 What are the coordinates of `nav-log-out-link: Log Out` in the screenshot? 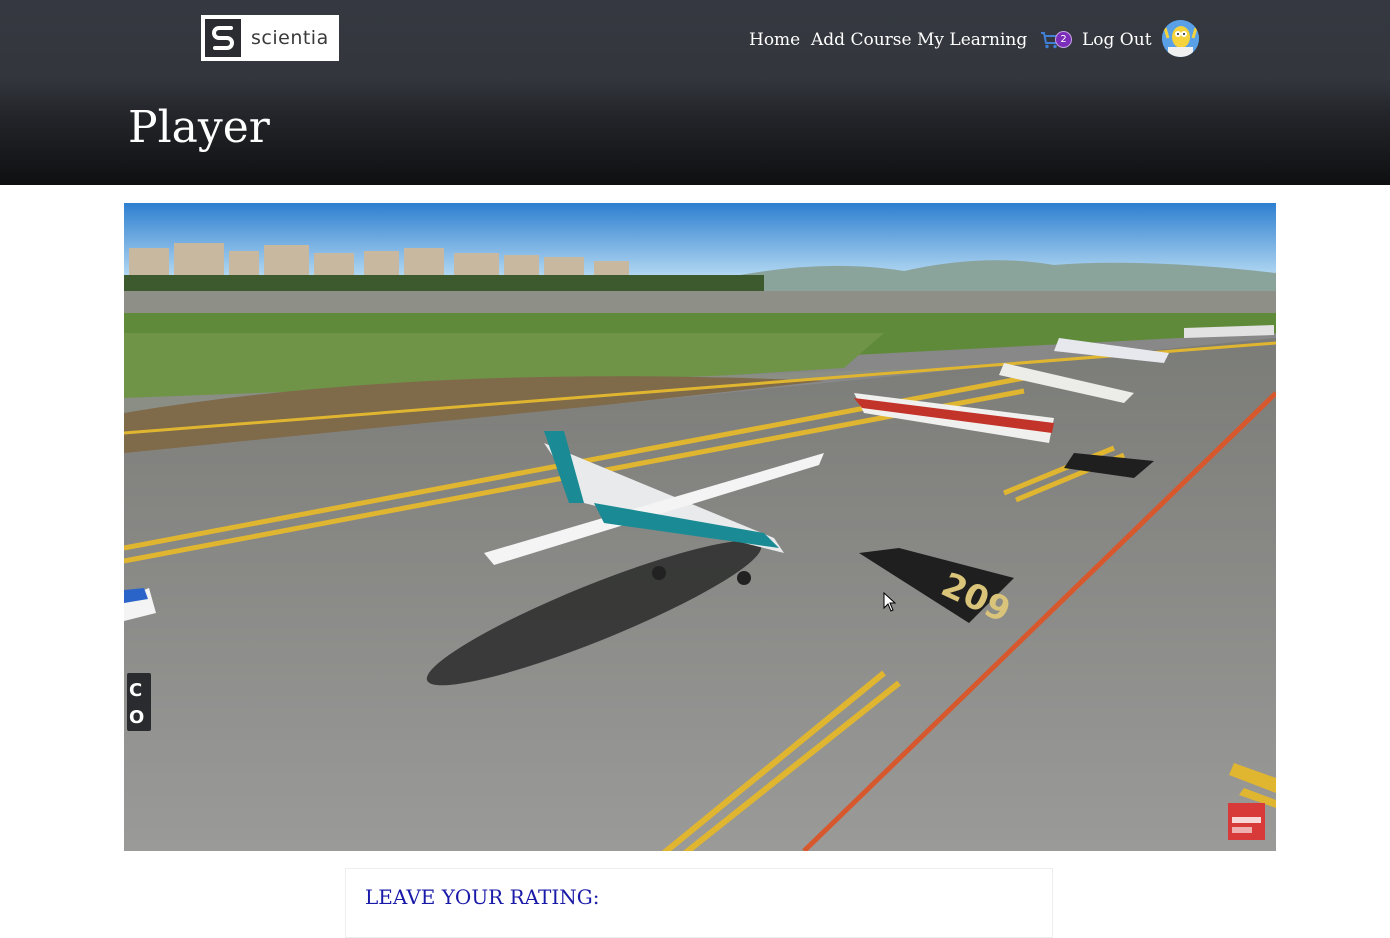 It's located at (1117, 43).